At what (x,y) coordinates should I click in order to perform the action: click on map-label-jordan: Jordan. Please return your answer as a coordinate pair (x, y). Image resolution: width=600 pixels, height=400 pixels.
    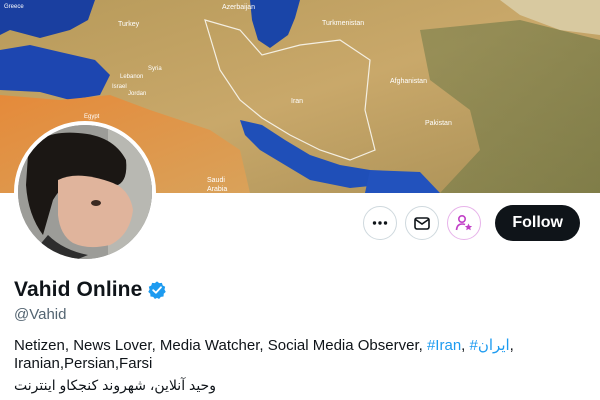
    Looking at the image, I should click on (137, 94).